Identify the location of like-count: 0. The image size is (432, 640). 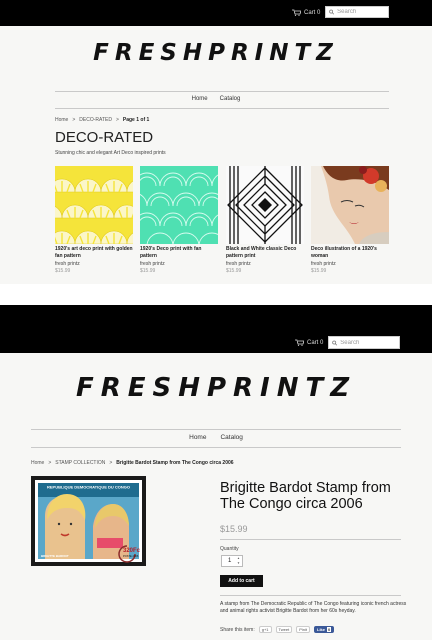
(329, 629).